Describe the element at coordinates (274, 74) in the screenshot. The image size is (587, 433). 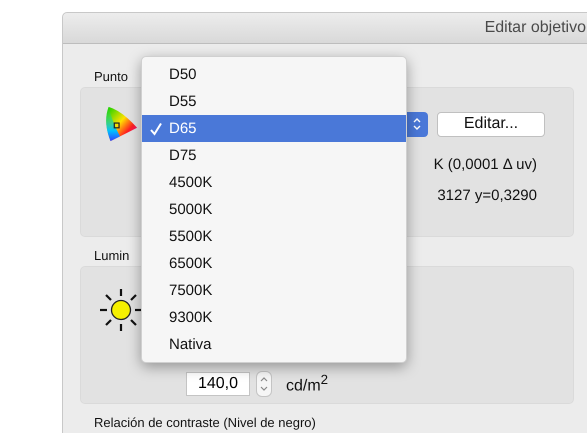
I see `menu-item: D50` at that location.